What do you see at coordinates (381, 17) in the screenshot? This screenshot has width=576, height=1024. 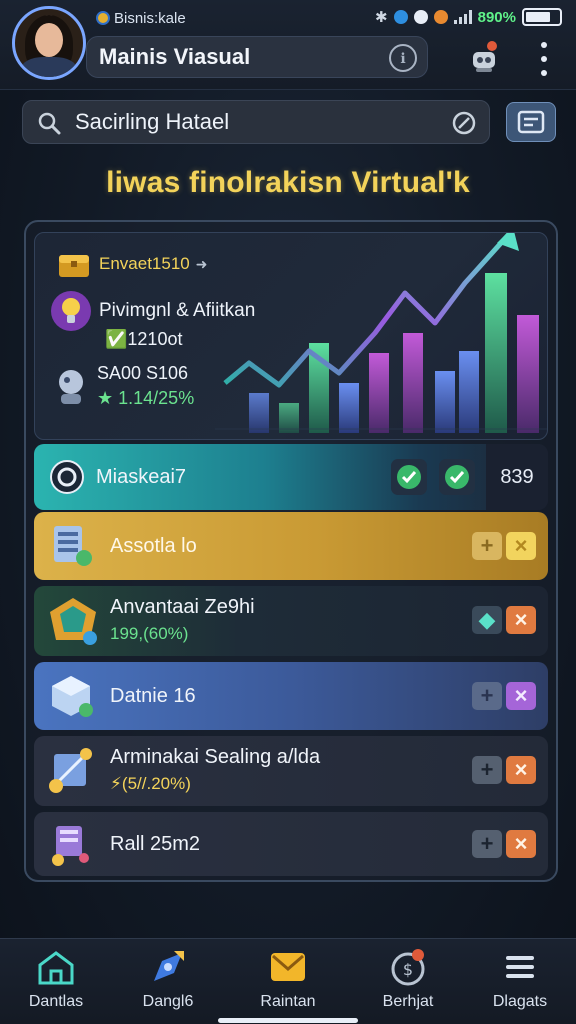 I see `bluetooth-icon: ✱` at bounding box center [381, 17].